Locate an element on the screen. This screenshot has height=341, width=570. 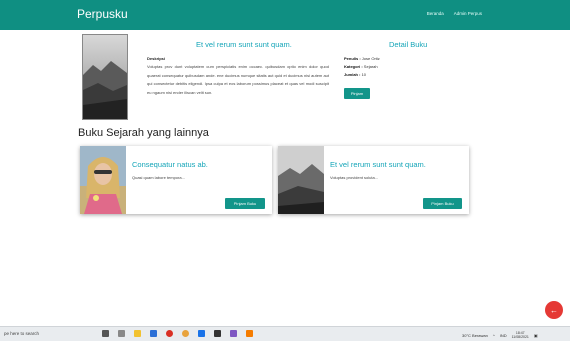
xampp-icon is located at coordinates (249, 333).